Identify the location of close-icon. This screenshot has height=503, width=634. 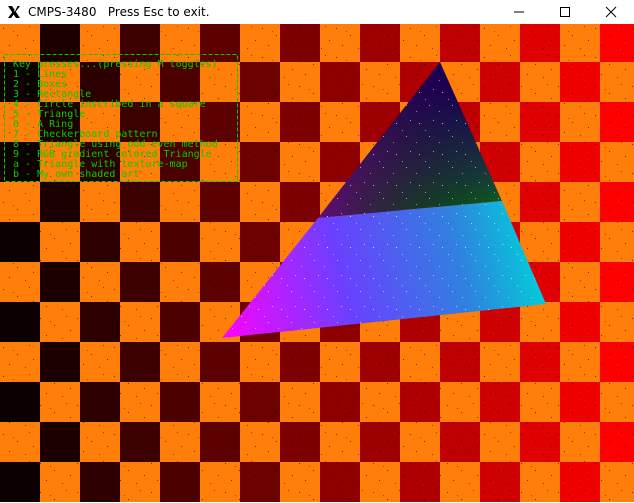
(611, 12).